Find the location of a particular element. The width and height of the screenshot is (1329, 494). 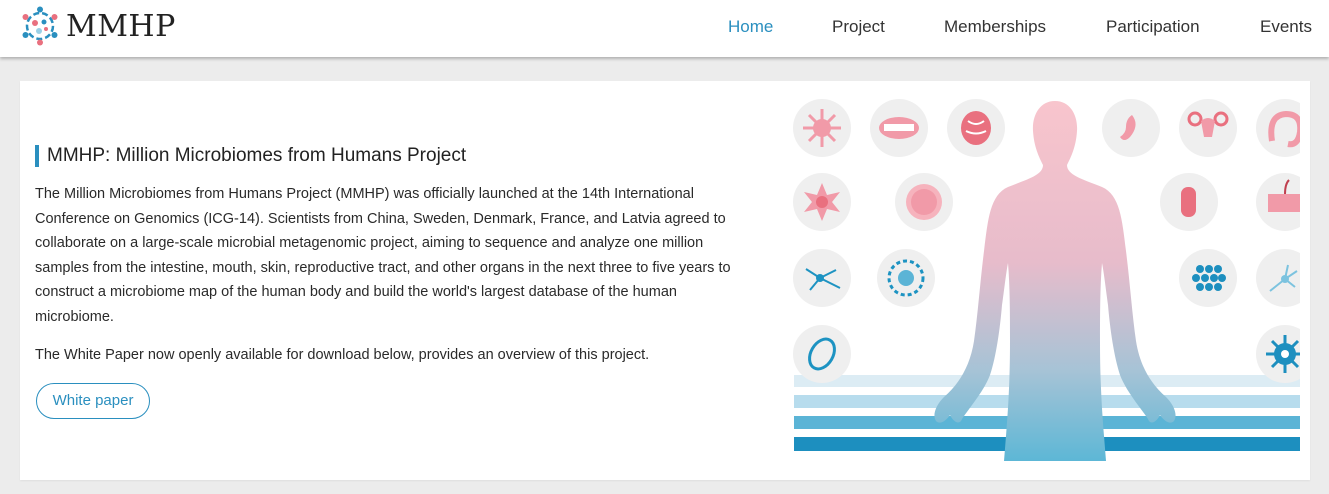

egg-cell-icon is located at coordinates (924, 202).